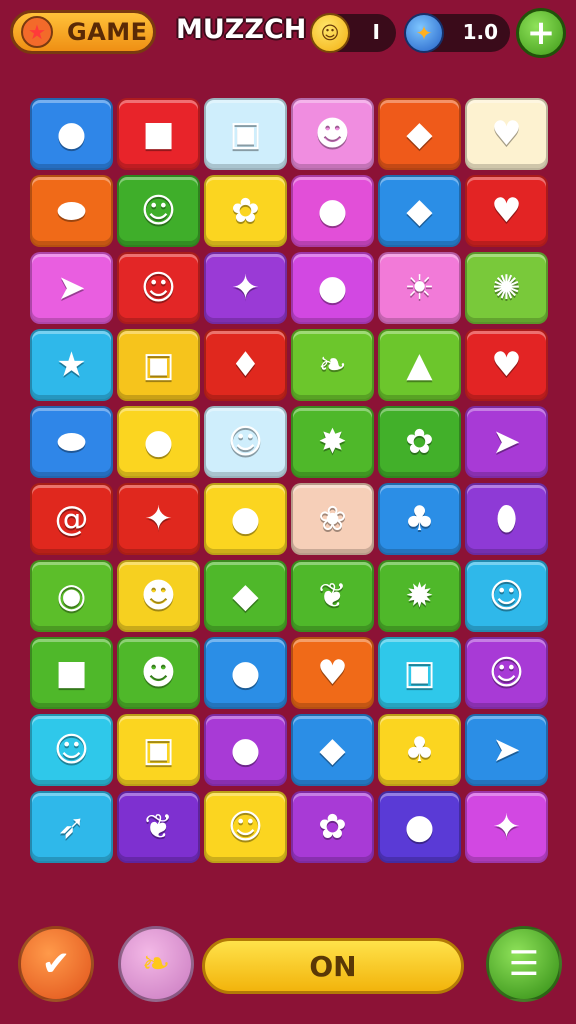 This screenshot has height=1024, width=576. I want to click on yellow-candy-icon: ◆, so click(332, 750).